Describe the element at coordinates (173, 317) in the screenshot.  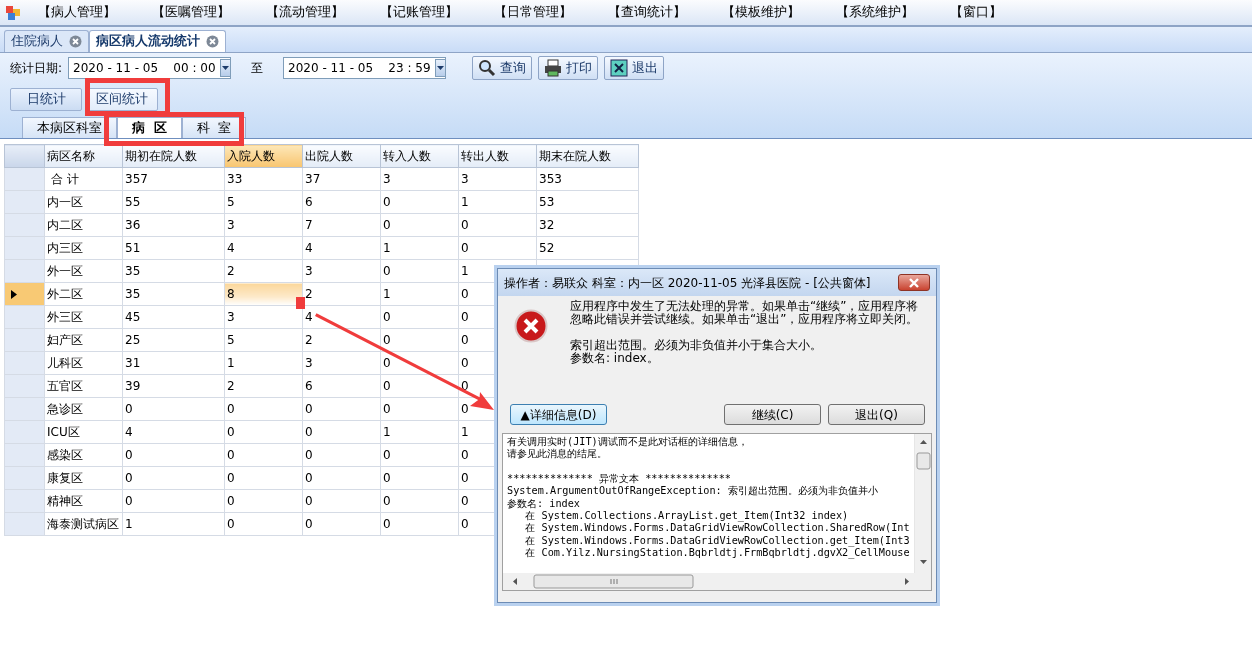
I see `table-cell: 45` at that location.